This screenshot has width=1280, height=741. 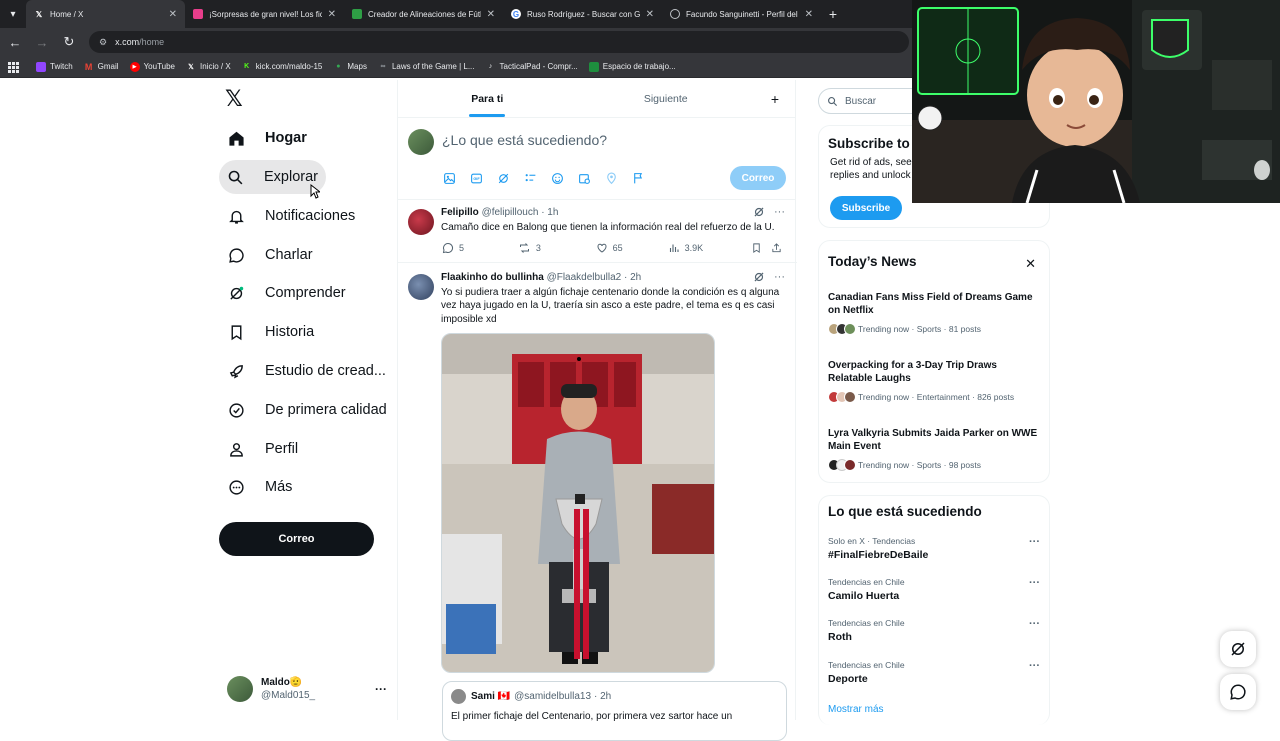 What do you see at coordinates (282, 67) in the screenshot?
I see `bookmark-kick: Kkick.com/maldo-15` at bounding box center [282, 67].